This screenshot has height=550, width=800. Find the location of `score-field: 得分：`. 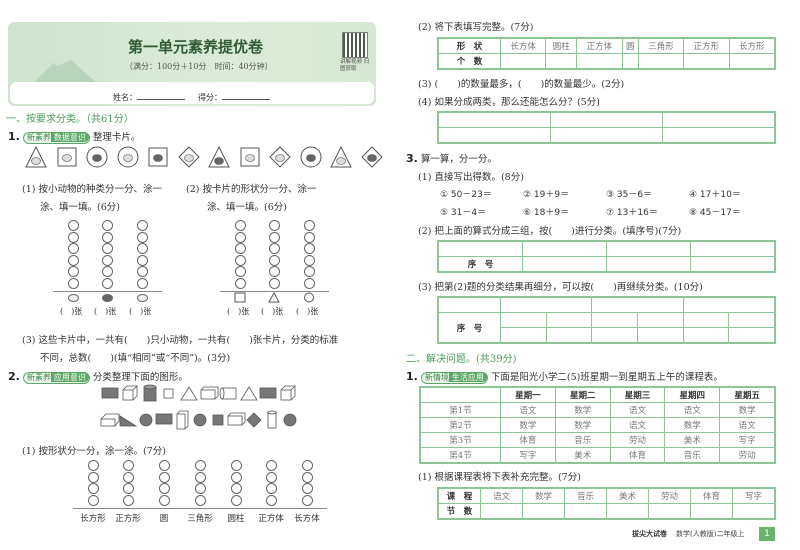

score-field: 得分： is located at coordinates (234, 97).